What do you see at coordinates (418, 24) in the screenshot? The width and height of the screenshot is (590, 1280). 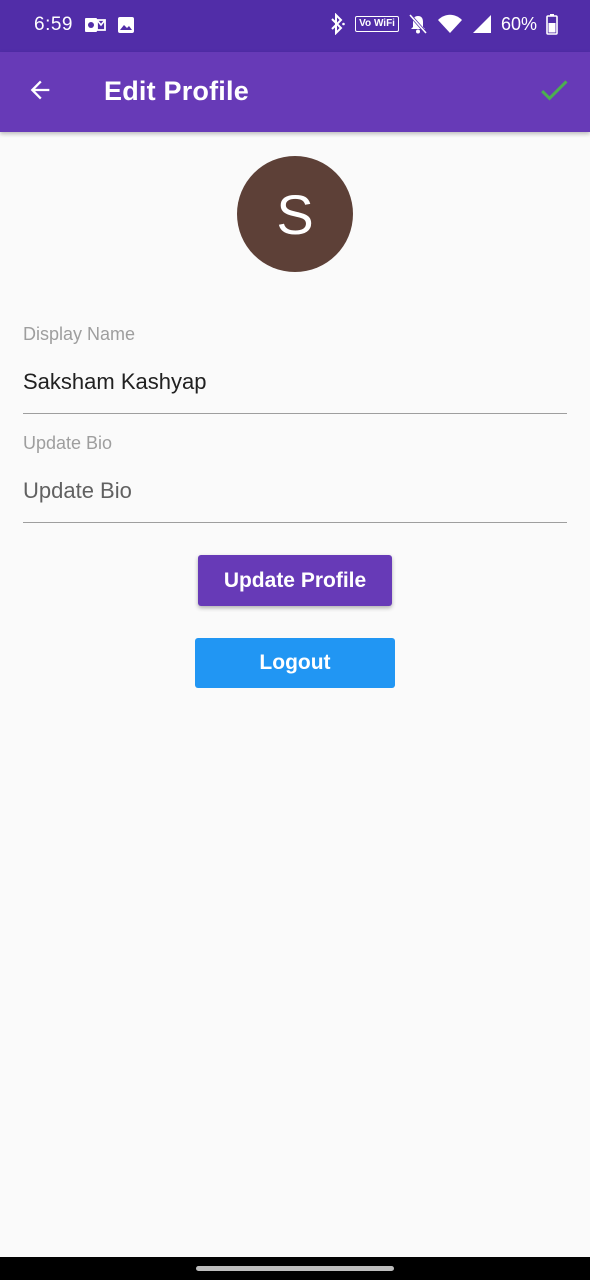 I see `silent-icon` at bounding box center [418, 24].